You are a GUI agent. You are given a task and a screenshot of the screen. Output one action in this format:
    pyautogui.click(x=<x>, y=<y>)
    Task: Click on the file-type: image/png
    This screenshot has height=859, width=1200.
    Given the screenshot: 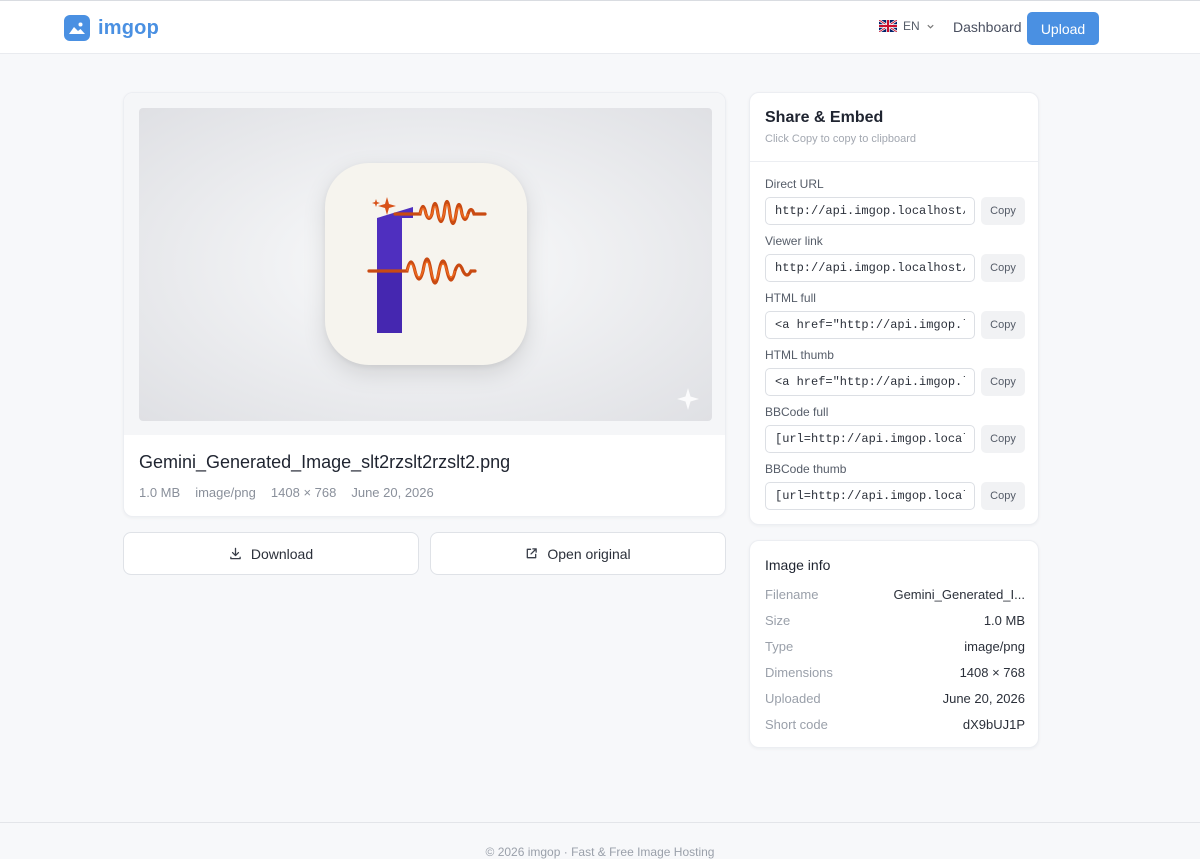 What is the action you would take?
    pyautogui.click(x=225, y=492)
    